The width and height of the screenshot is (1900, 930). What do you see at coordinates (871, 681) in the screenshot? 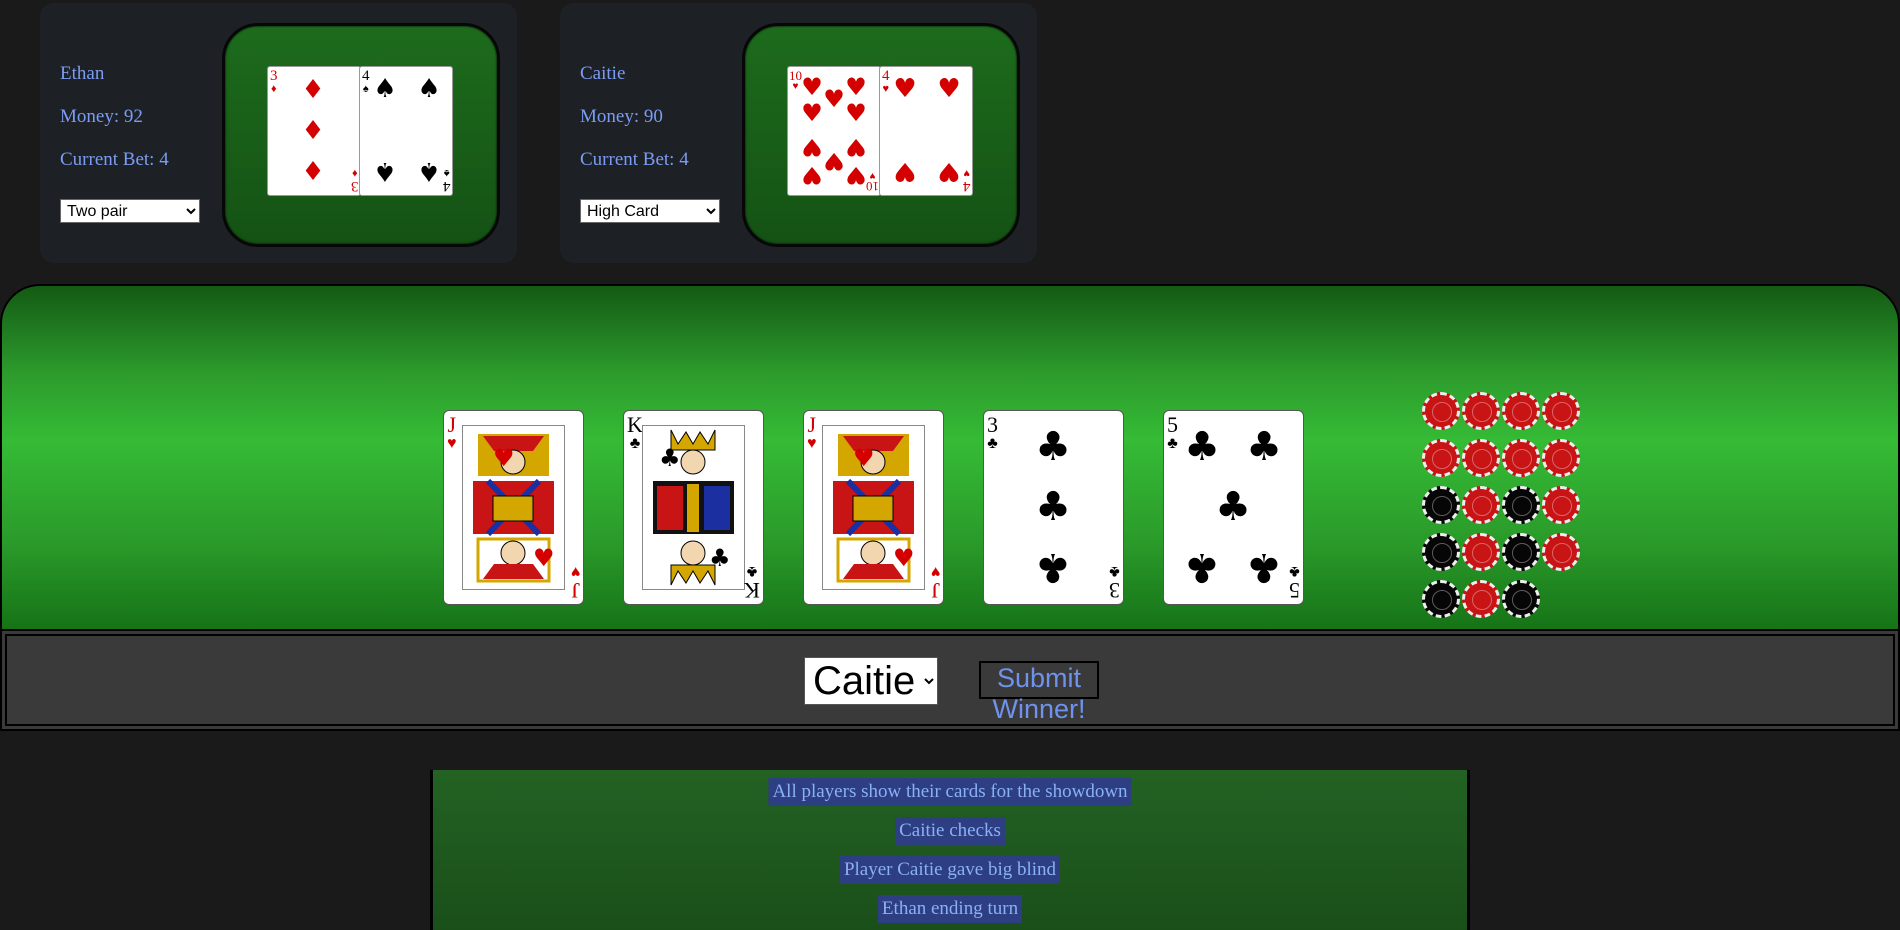
I see `winner-select: Caitie` at bounding box center [871, 681].